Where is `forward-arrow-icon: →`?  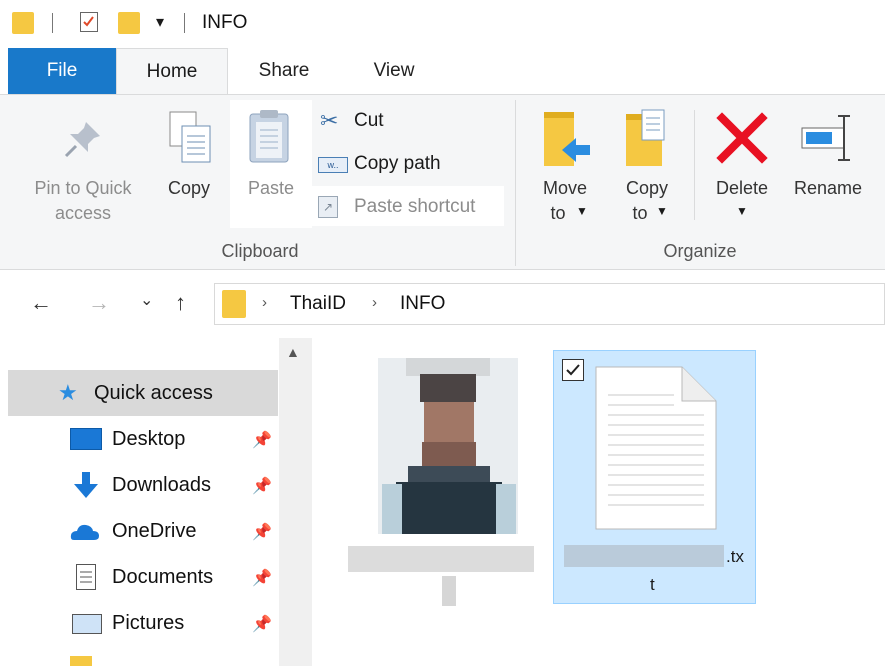 forward-arrow-icon: → is located at coordinates (99, 303).